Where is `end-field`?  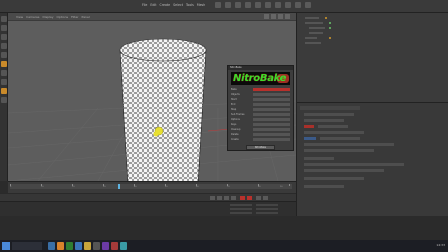
end-field is located at coordinates (271, 104).